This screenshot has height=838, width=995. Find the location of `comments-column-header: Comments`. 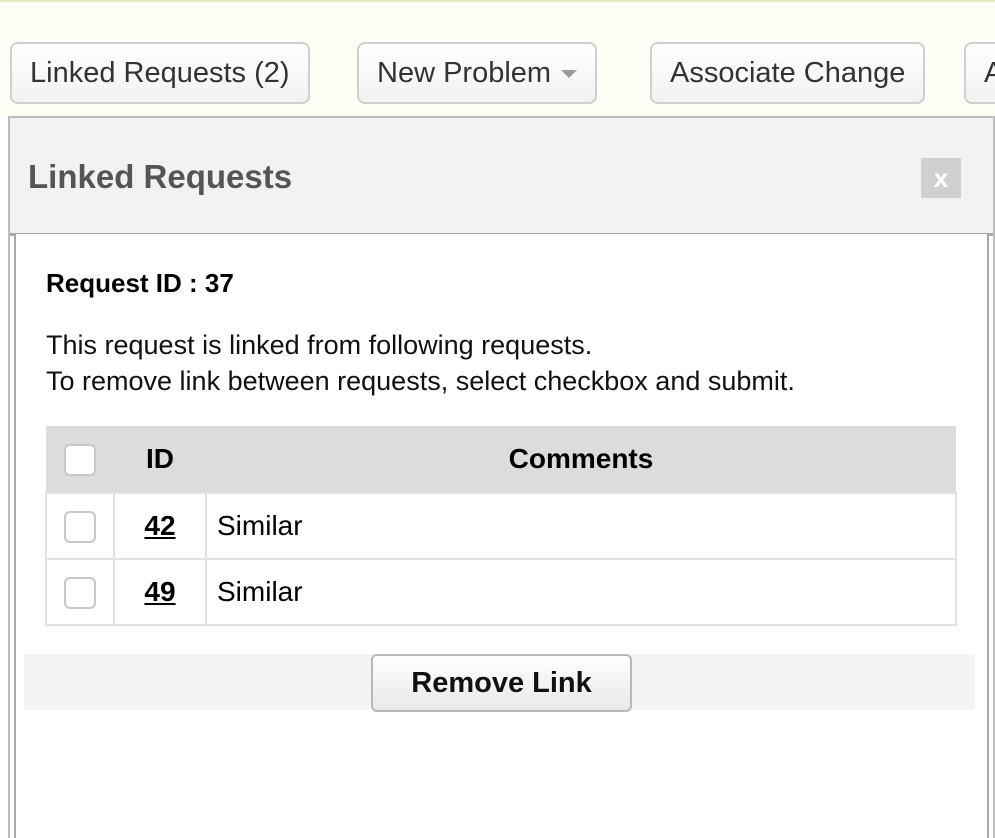

comments-column-header: Comments is located at coordinates (581, 459).